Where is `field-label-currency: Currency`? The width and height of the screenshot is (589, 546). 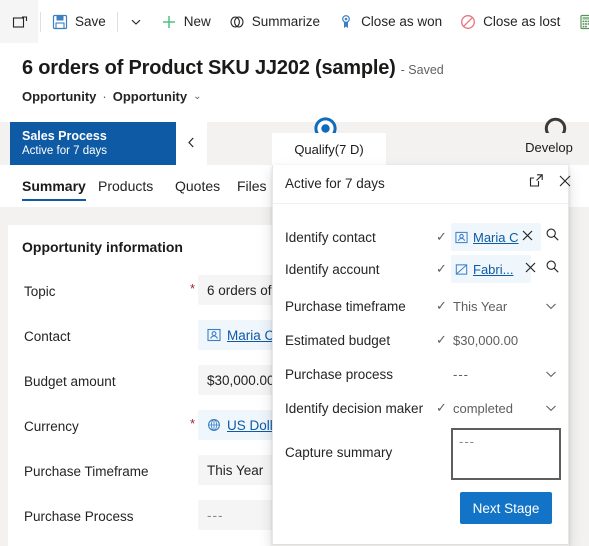 field-label-currency: Currency is located at coordinates (51, 426).